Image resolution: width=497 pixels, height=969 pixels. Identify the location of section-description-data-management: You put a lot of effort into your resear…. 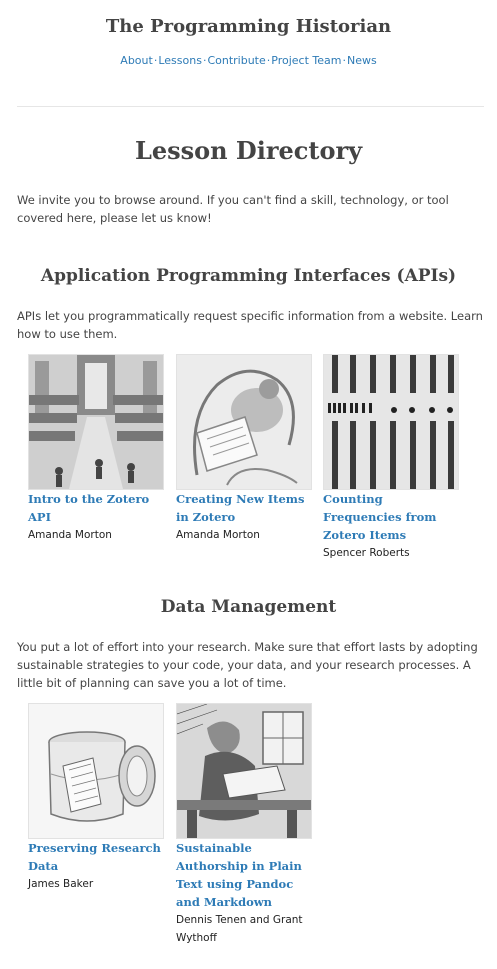
(247, 665).